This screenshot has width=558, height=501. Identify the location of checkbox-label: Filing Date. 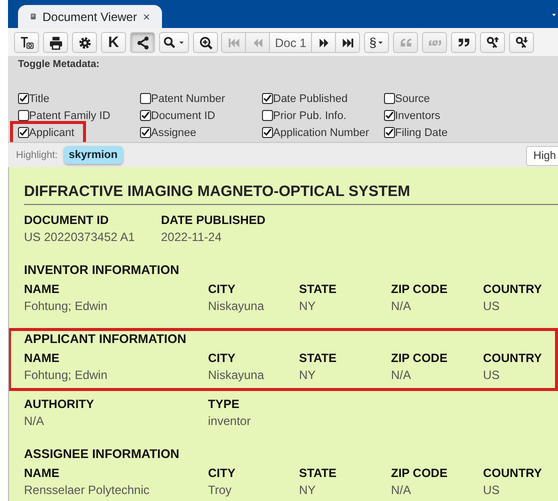
(421, 132).